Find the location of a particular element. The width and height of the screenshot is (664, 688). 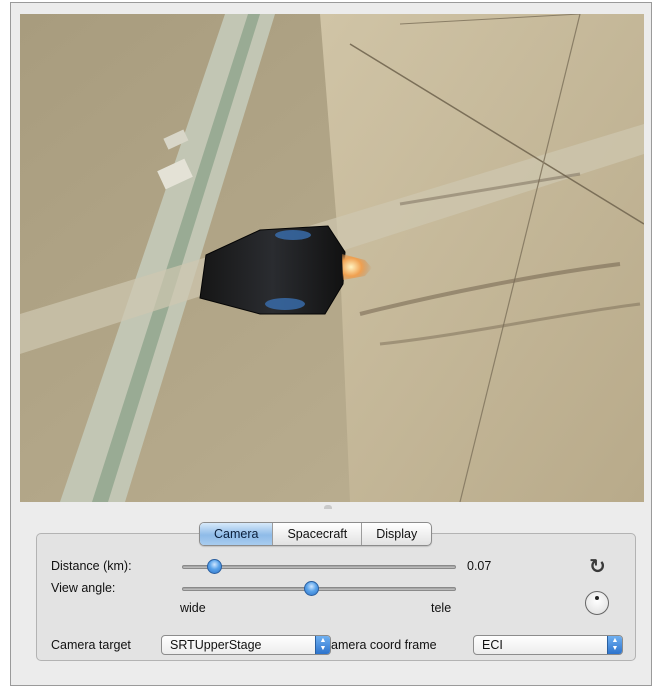

orientation-dial-icon is located at coordinates (597, 603).